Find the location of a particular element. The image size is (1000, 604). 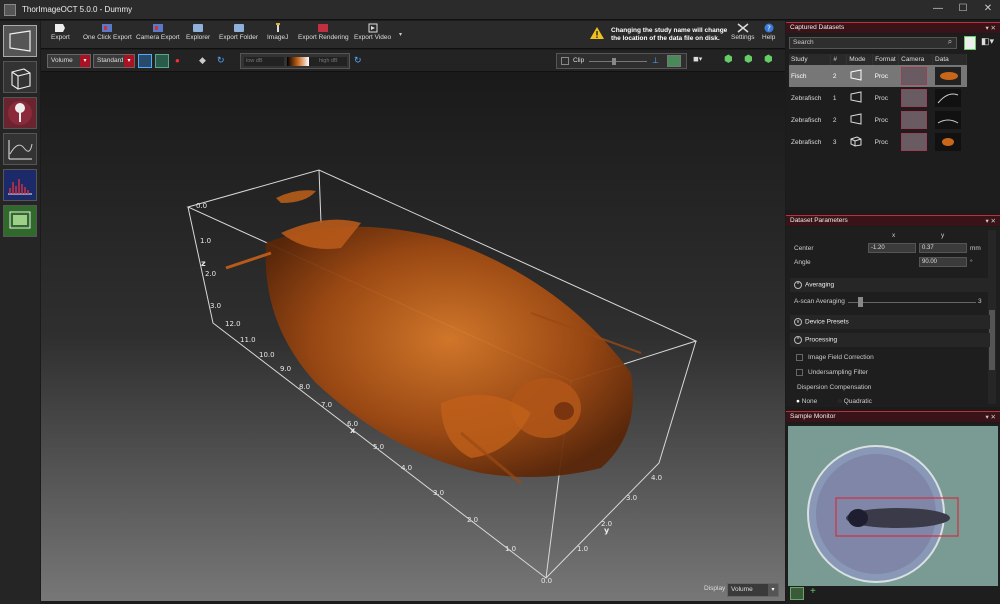

y-tick-label: 3.0 is located at coordinates (631, 498).